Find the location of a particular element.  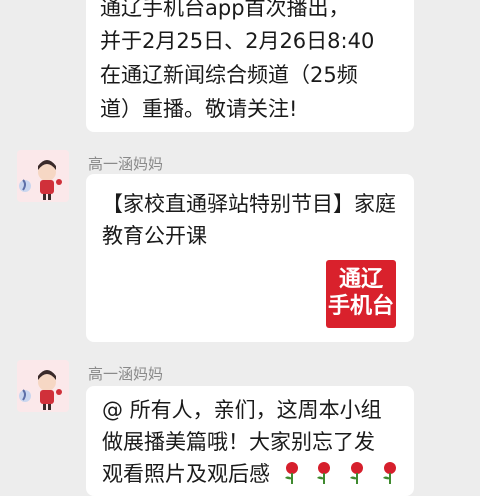

message-text: 观看照片及观后感 is located at coordinates (186, 474).